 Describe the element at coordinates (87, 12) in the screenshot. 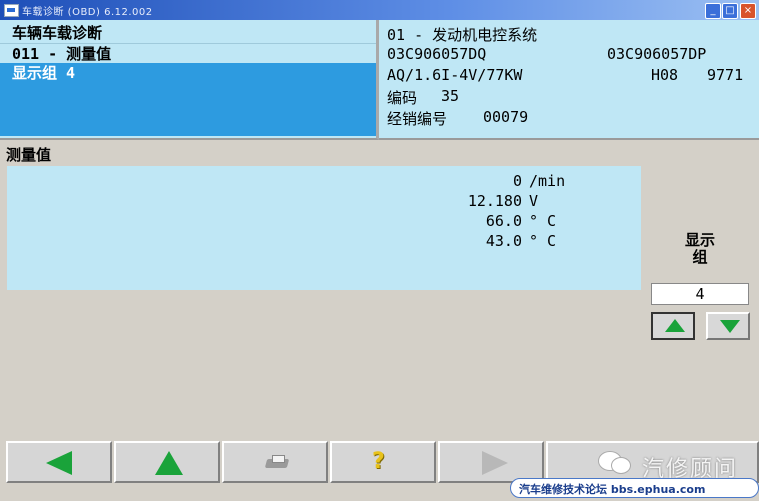

I see `window-title: 车载诊断 (OBD) 6.12.002` at that location.